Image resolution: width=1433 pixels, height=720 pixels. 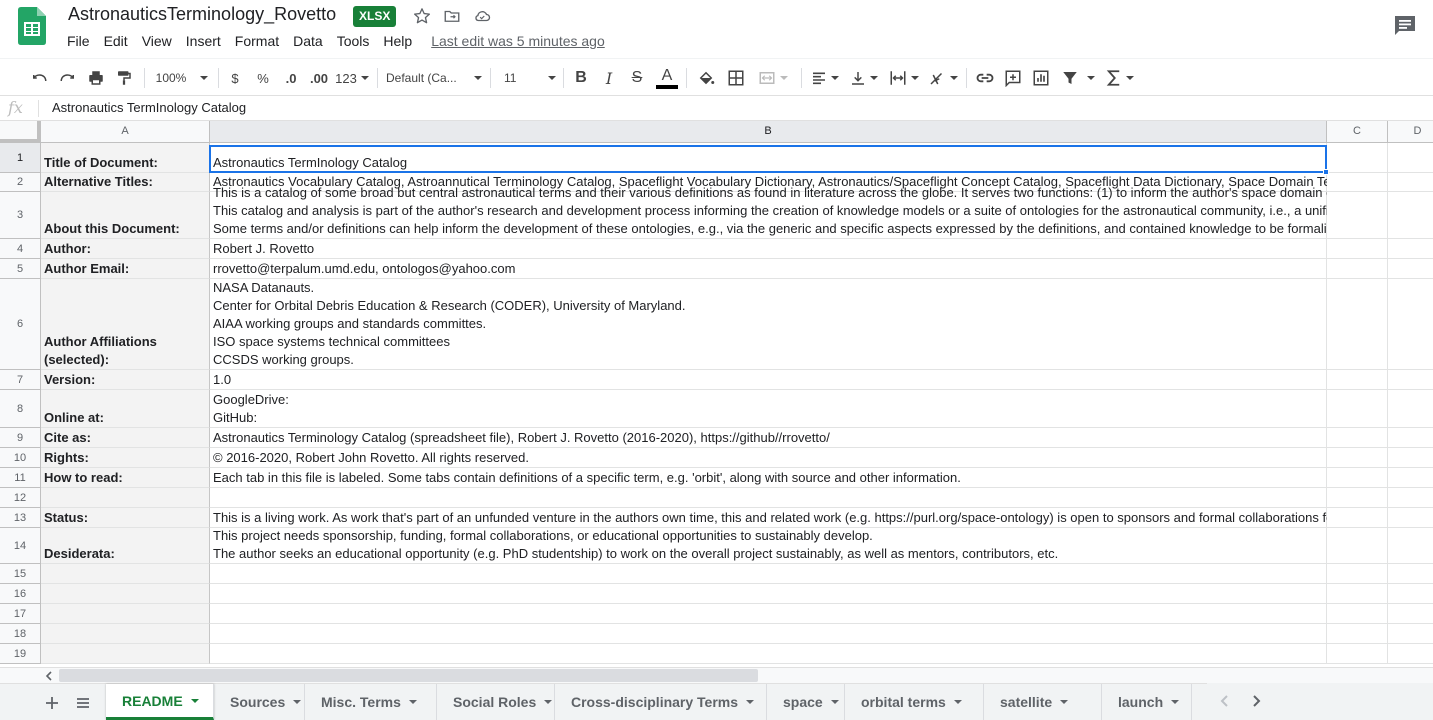 I want to click on formula-input: Astronautics TermInology Catalog, so click(x=149, y=107).